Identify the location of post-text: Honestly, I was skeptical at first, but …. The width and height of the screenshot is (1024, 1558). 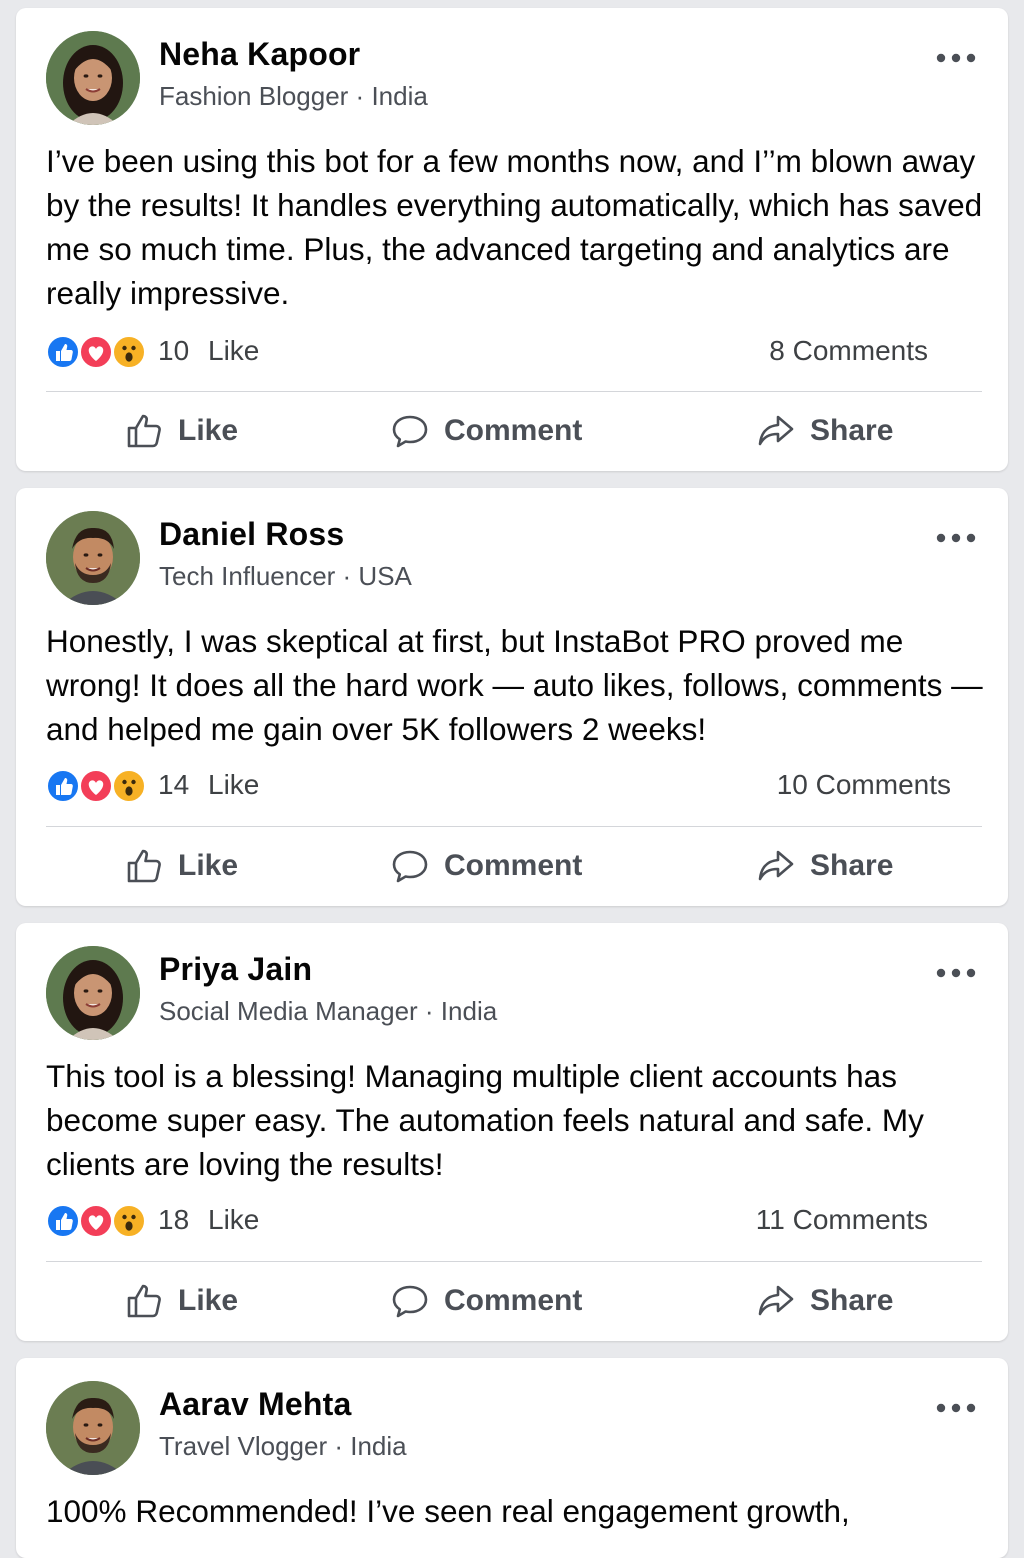
(514, 685).